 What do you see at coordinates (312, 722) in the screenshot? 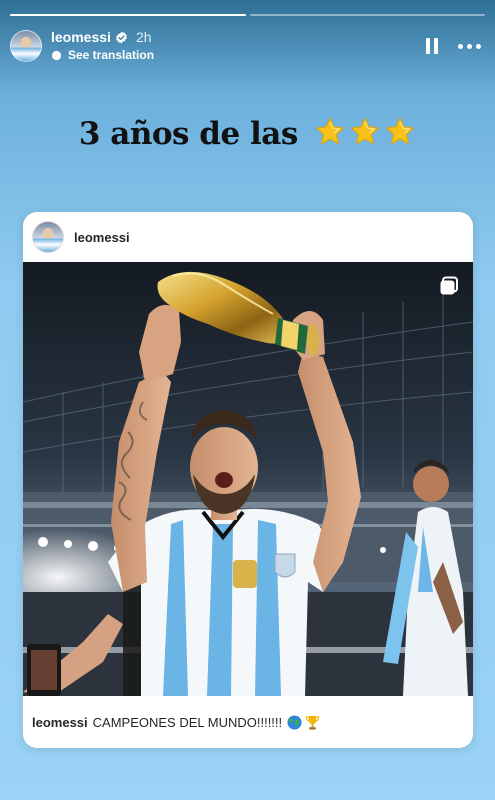
I see `trophy-icon` at bounding box center [312, 722].